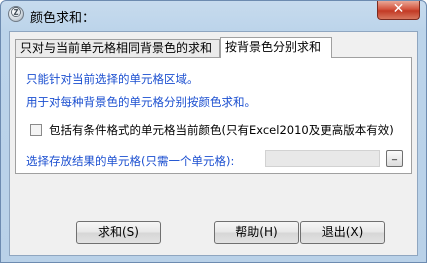 This screenshot has width=427, height=263. Describe the element at coordinates (117, 48) in the screenshot. I see `tab-same-background-sum: 只对与当前单元格相同背景色的求和` at that location.